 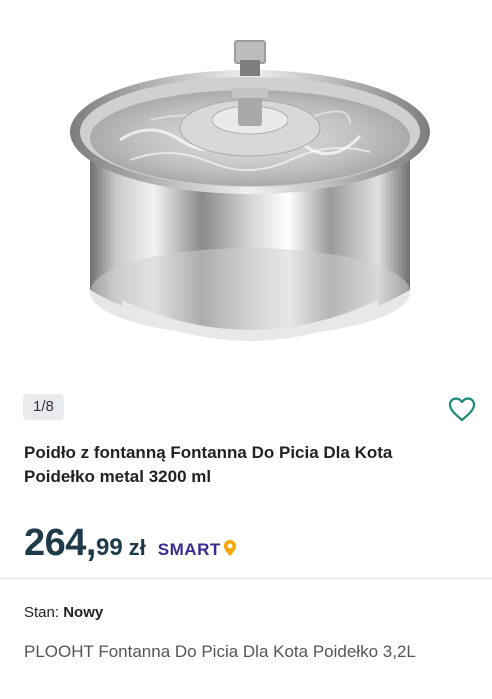 What do you see at coordinates (43, 407) in the screenshot?
I see `gallery-counter: 1/8` at bounding box center [43, 407].